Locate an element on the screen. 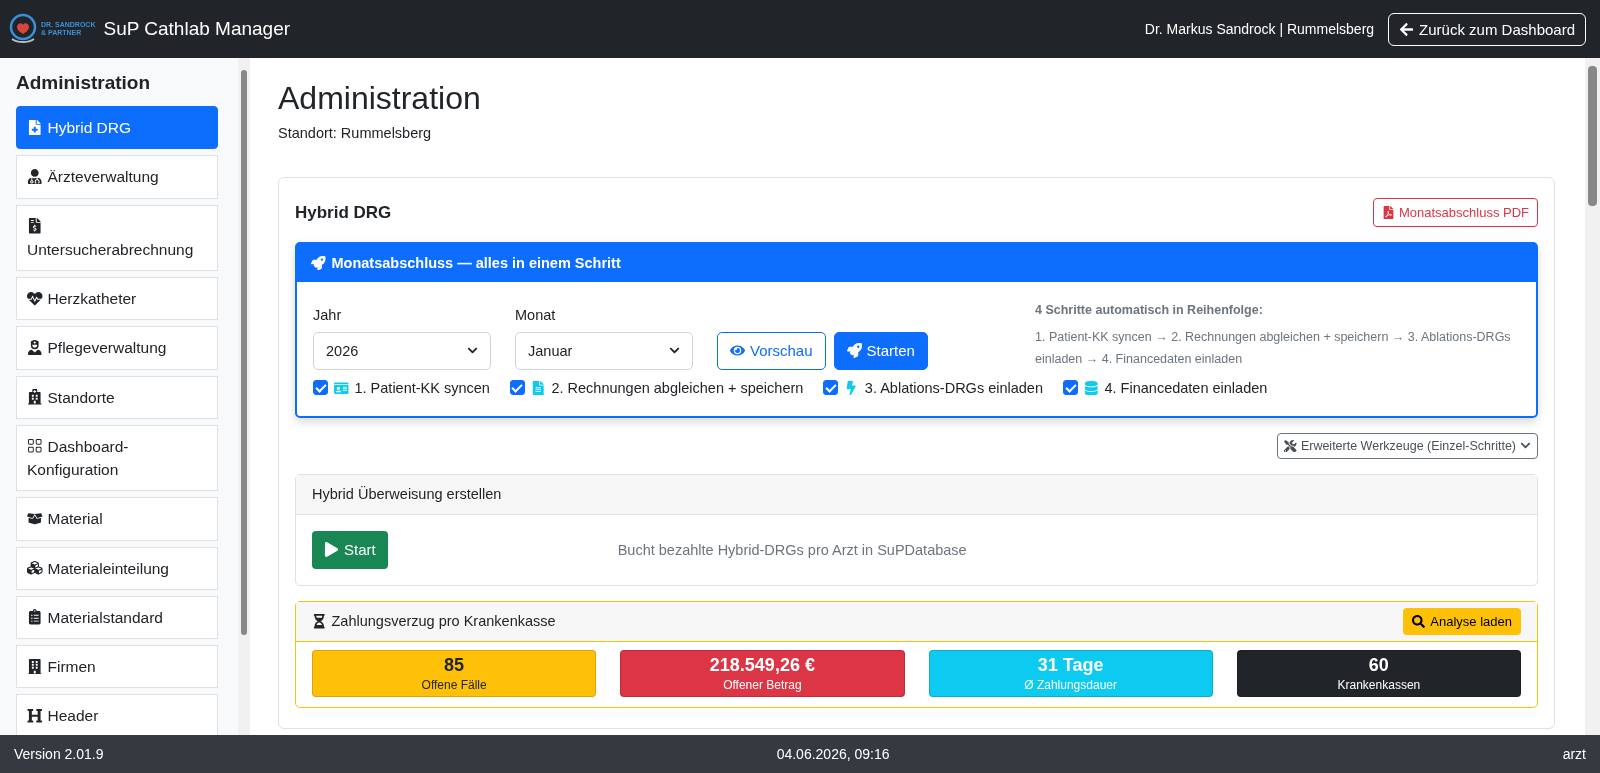 The height and width of the screenshot is (773, 1600). user-name: Dr. Markus Sandrock | Rummelsberg is located at coordinates (1259, 29).